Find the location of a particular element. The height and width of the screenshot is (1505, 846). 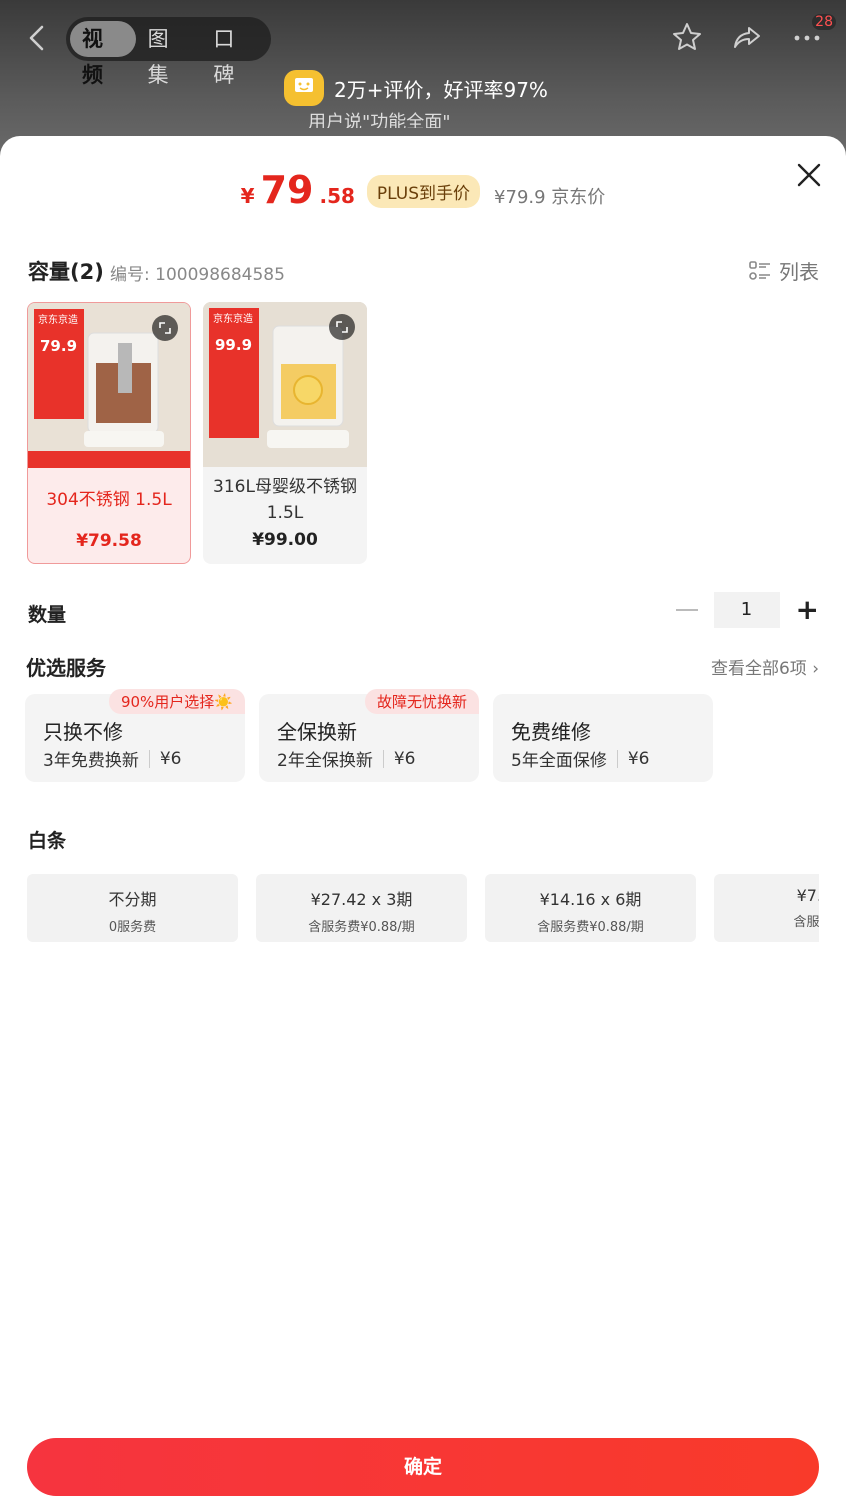

service-tag: 90%用户选择☀️ is located at coordinates (176, 701).